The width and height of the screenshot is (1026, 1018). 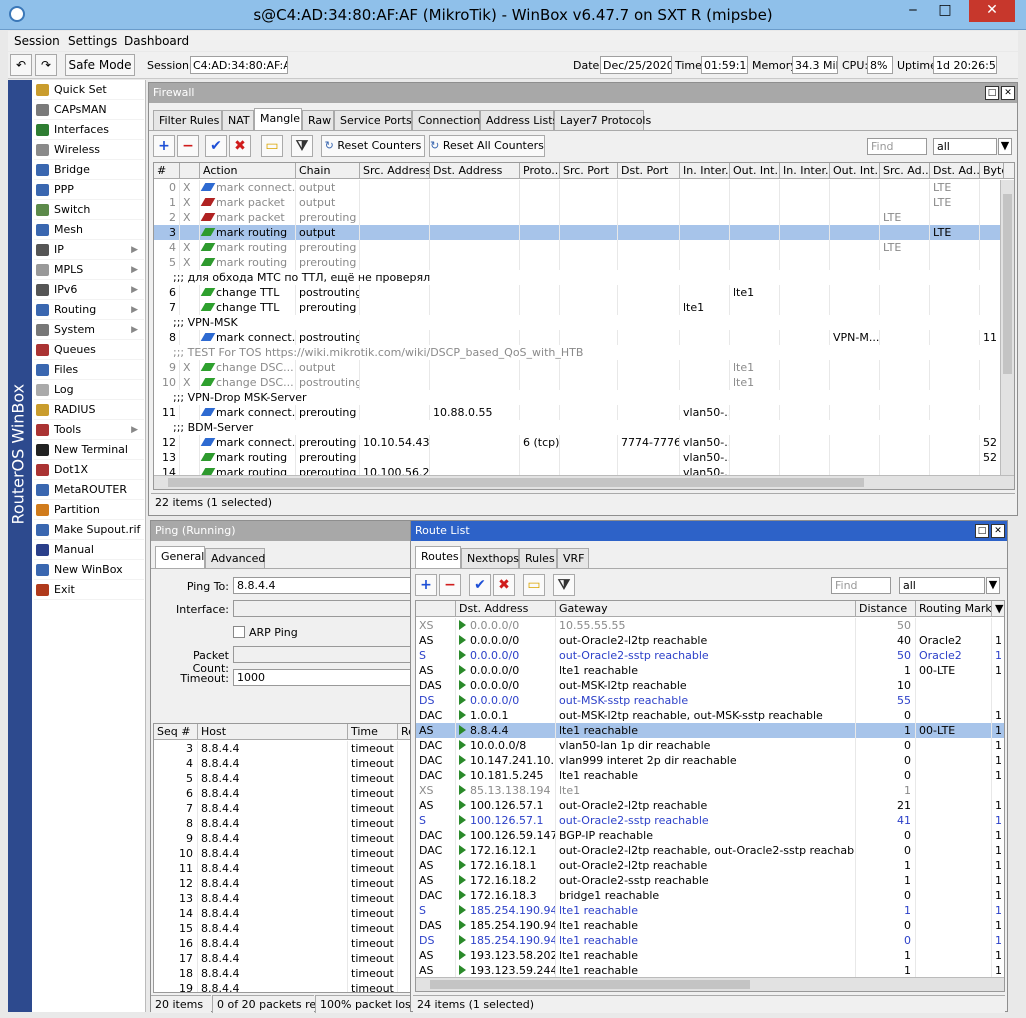 What do you see at coordinates (710, 730) in the screenshot?
I see `table-row: AS 8.8.4.4 lte1 reachable 1 00-LTE 1` at bounding box center [710, 730].